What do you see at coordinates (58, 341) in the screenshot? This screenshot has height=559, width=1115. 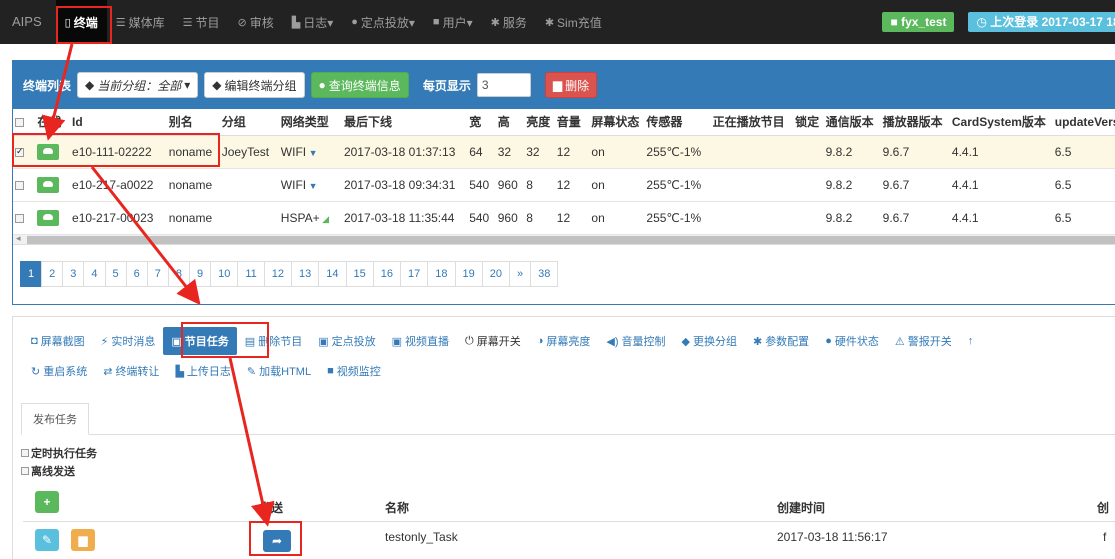 I see `control-row1-0: ◘ 屏幕截图` at bounding box center [58, 341].